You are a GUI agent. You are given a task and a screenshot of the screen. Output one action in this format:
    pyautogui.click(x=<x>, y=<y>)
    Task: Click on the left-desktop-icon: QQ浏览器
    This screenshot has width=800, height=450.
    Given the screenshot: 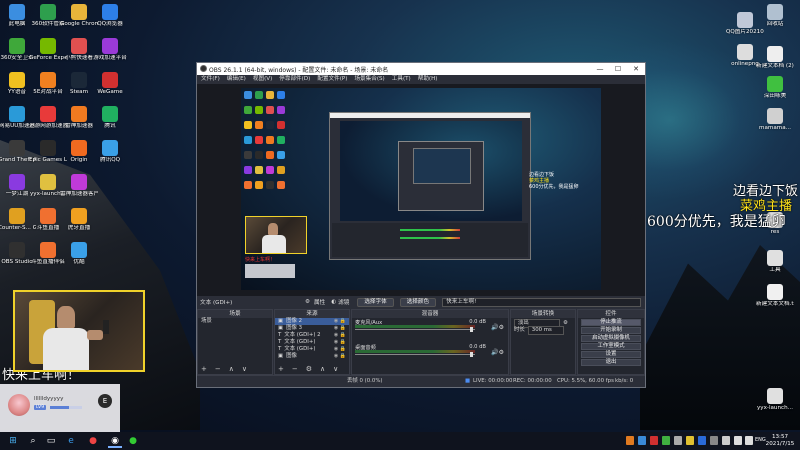 What is the action you would take?
    pyautogui.click(x=110, y=16)
    